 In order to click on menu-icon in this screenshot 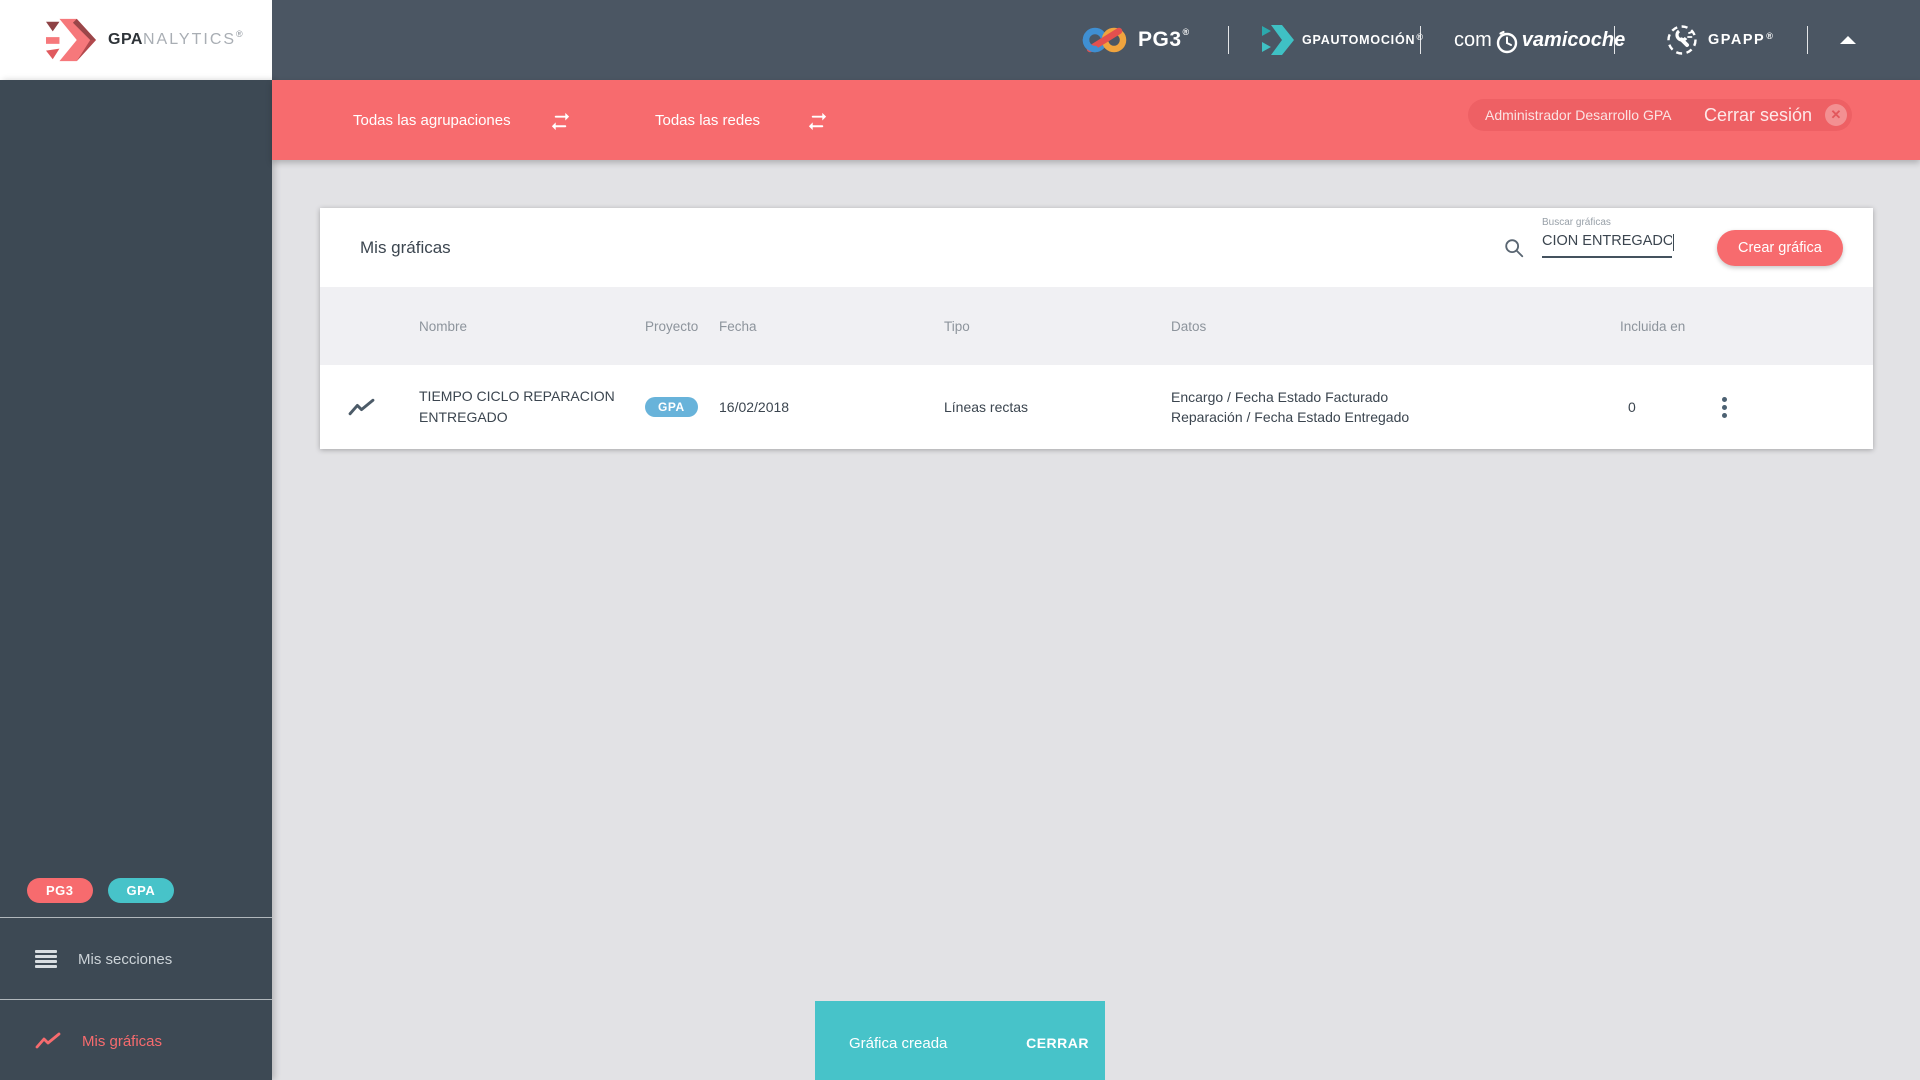, I will do `click(46, 959)`.